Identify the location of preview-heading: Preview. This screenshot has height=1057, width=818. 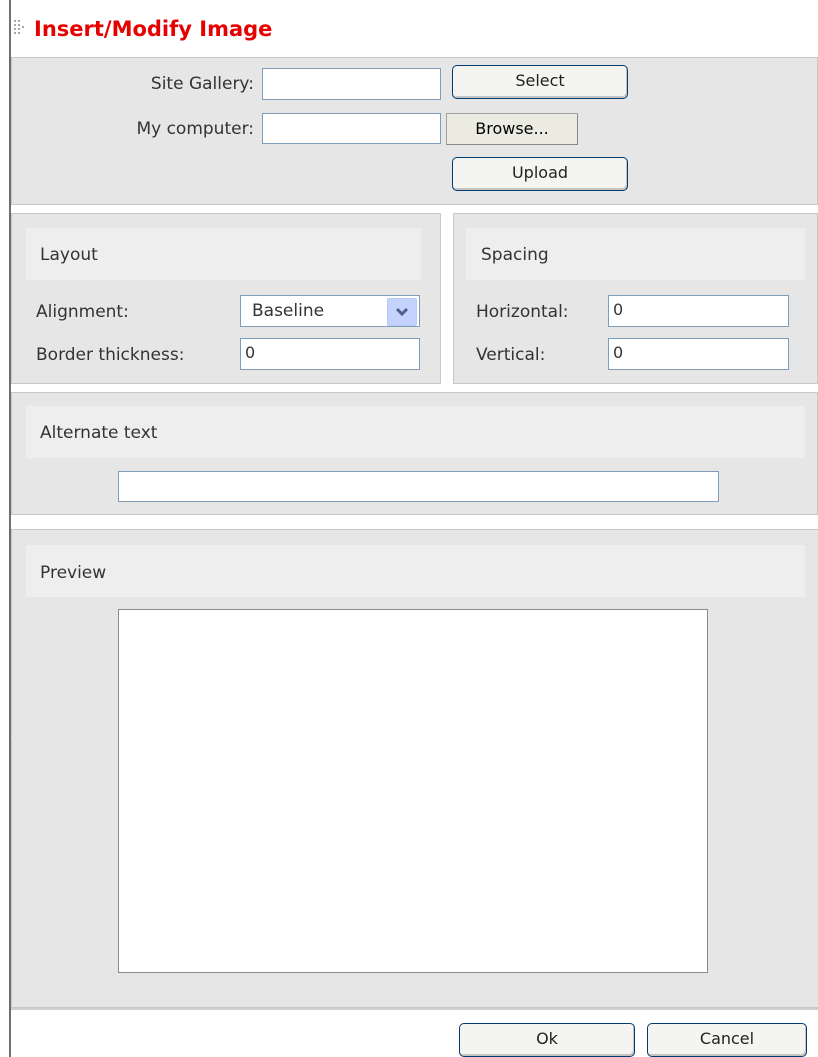
(73, 573).